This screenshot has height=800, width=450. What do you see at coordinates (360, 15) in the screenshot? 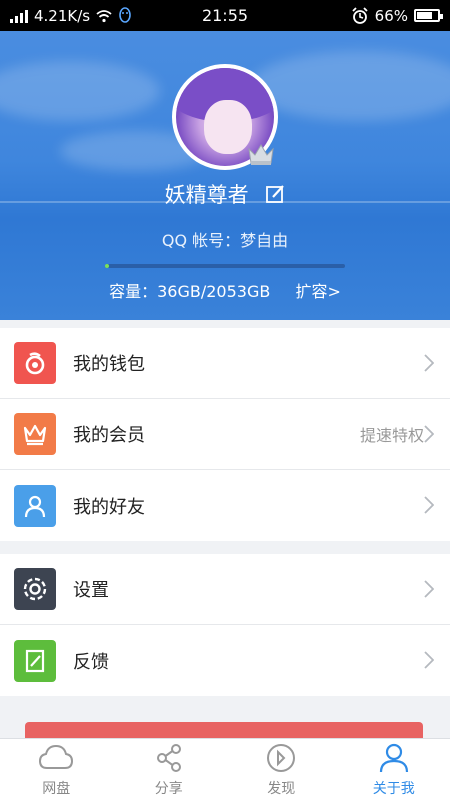
I see `alarm-icon` at bounding box center [360, 15].